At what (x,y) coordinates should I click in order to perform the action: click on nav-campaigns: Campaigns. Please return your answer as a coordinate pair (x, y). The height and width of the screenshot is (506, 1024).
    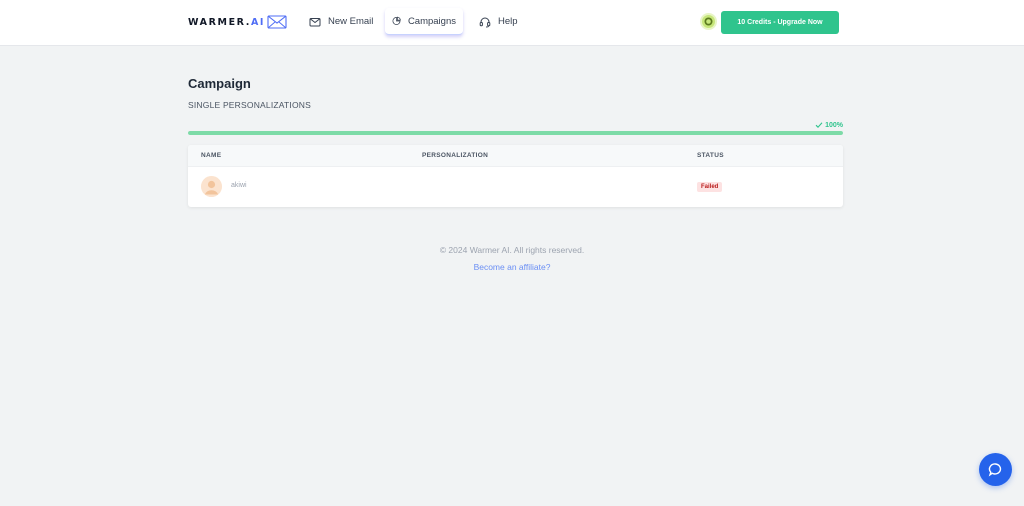
    Looking at the image, I should click on (424, 21).